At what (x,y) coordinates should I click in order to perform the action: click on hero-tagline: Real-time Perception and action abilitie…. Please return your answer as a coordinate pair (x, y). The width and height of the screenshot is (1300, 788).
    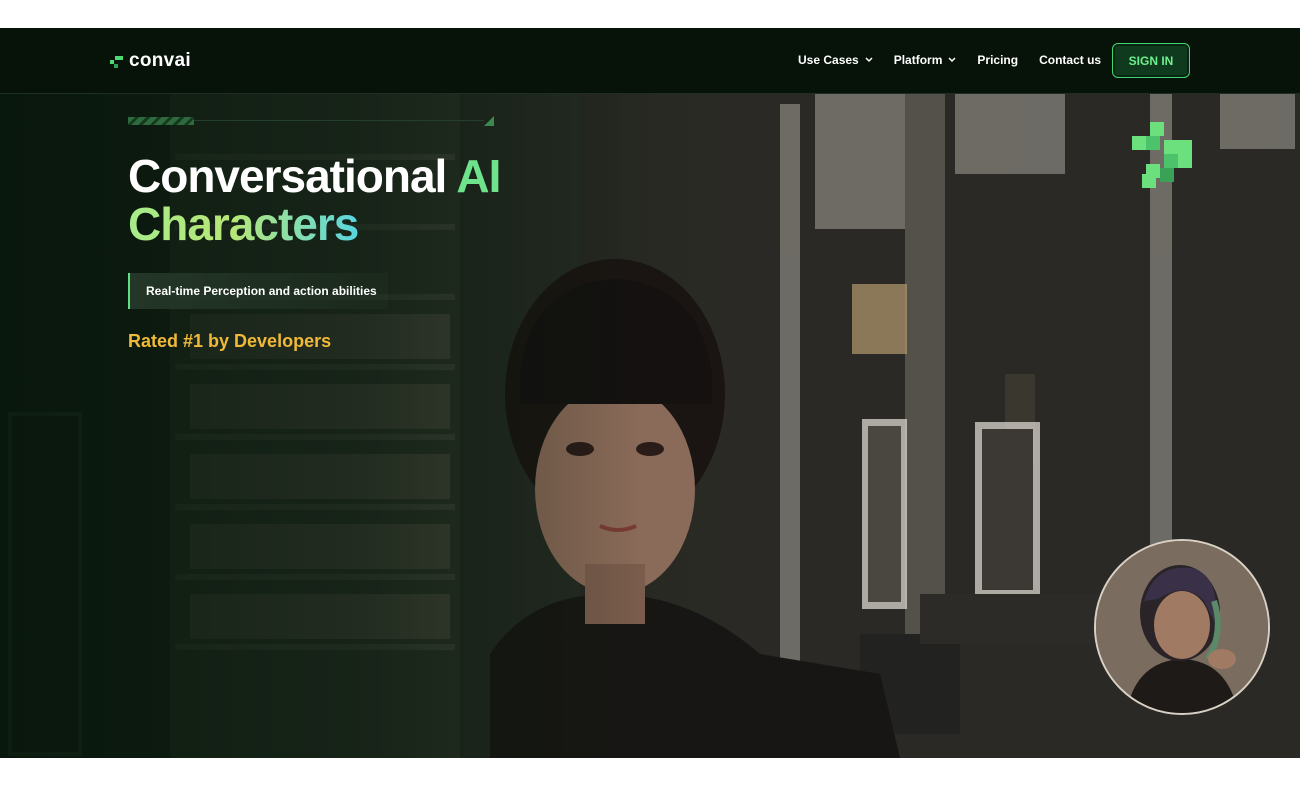
    Looking at the image, I should click on (258, 291).